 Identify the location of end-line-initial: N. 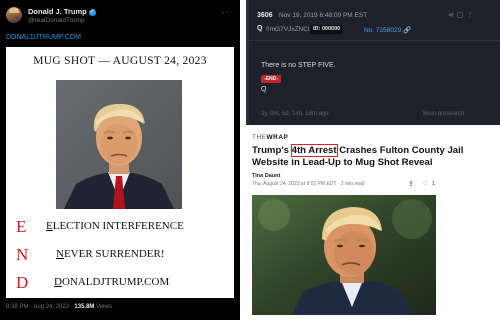
(60, 254).